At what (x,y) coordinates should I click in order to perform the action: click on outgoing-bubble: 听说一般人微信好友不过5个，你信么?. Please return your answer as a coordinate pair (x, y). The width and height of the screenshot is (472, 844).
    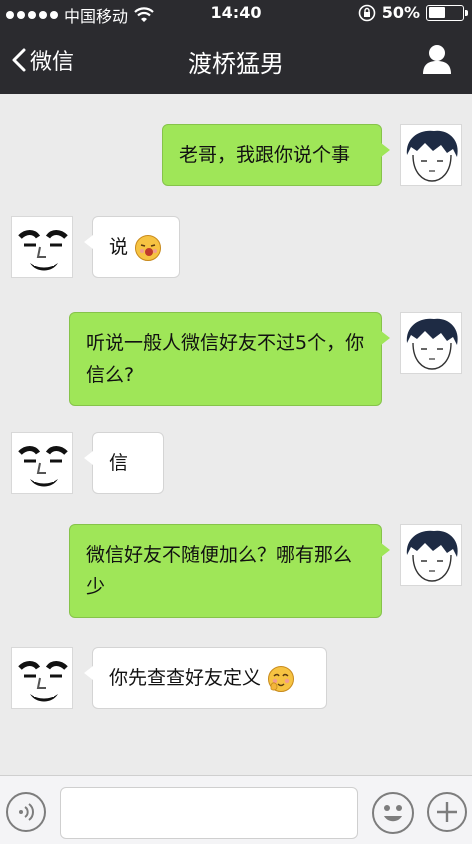
    Looking at the image, I should click on (229, 359).